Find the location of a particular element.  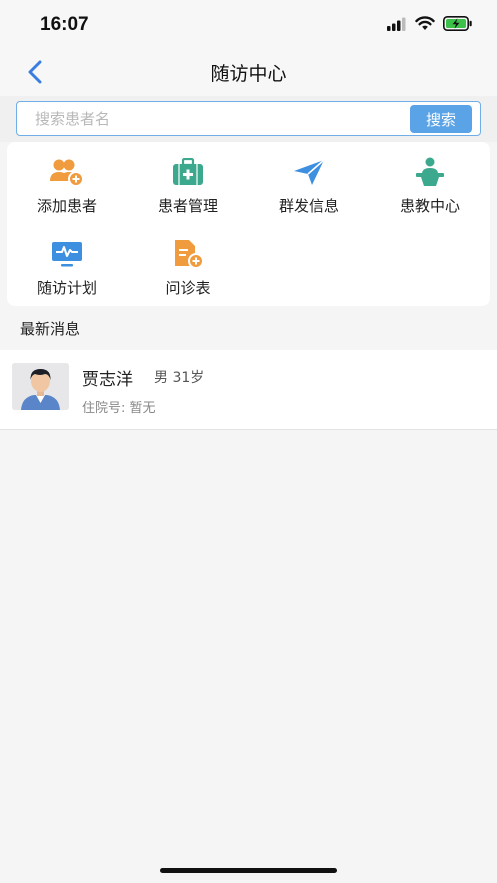

status-icons is located at coordinates (430, 23).